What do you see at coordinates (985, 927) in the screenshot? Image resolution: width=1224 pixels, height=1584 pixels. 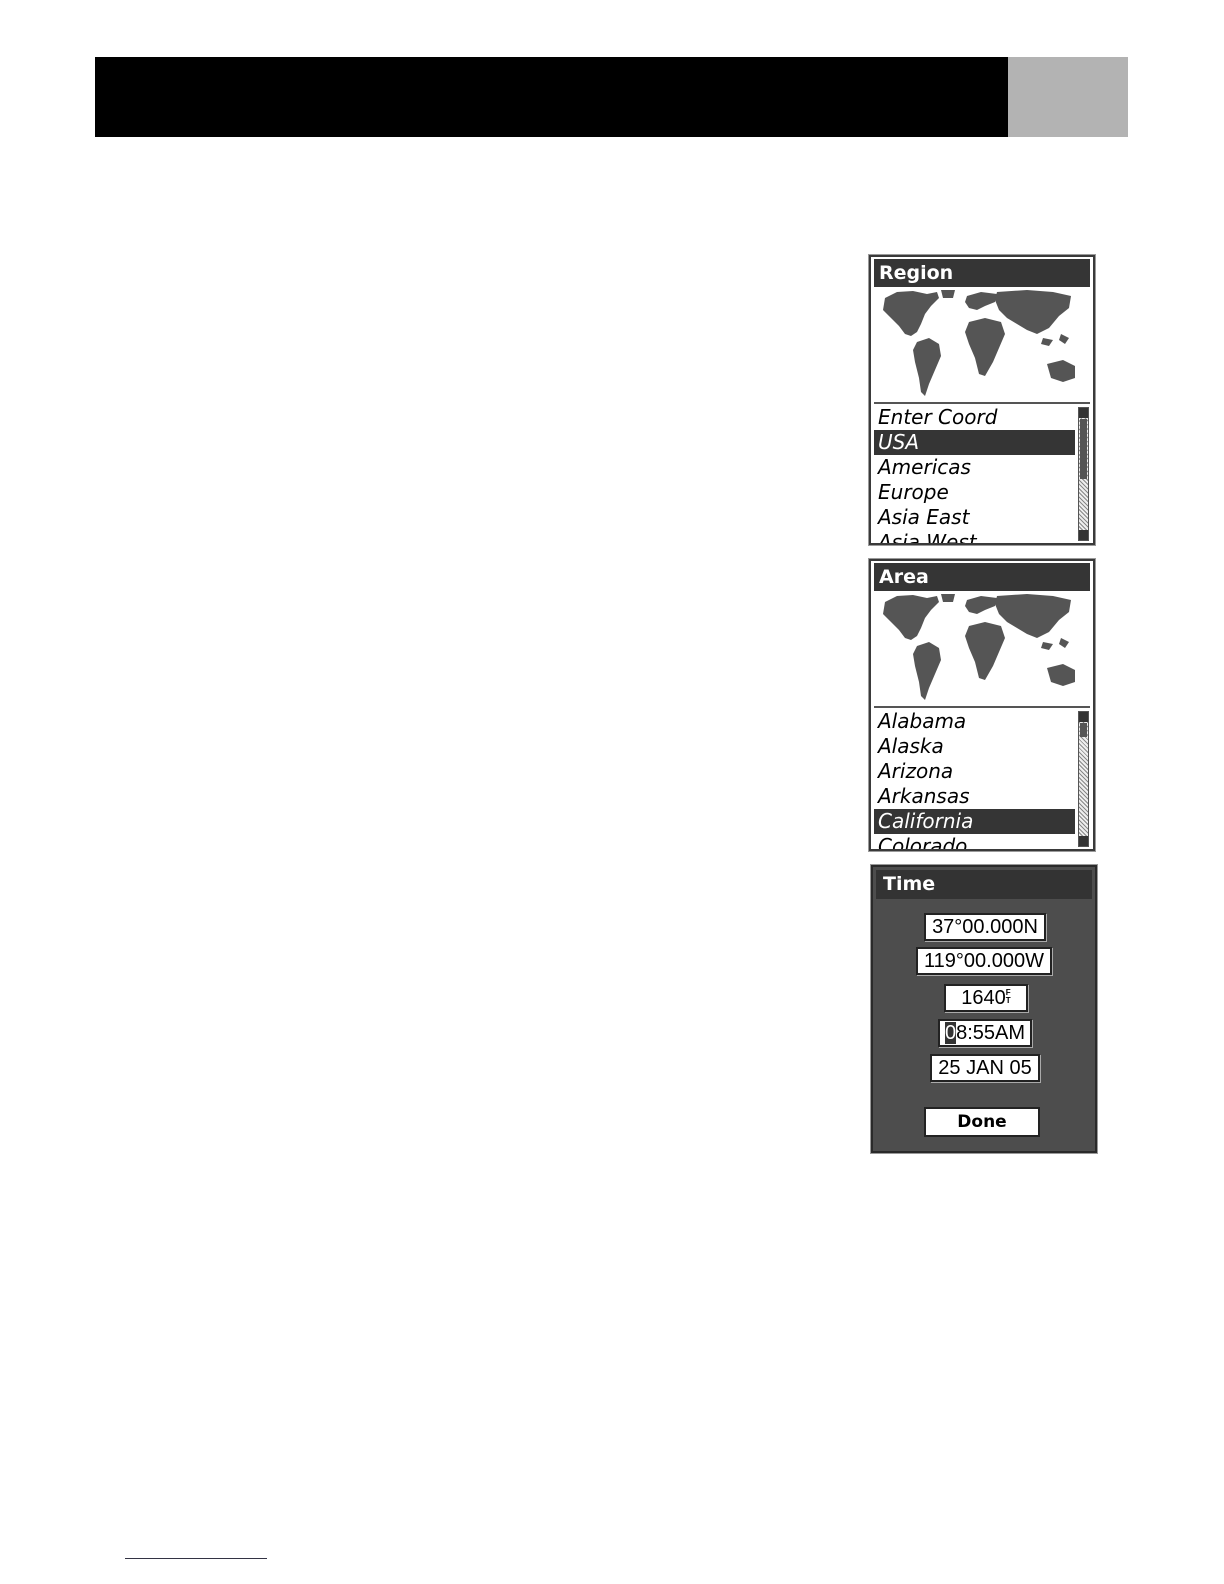 I see `latitude-field: 37°00.000N` at bounding box center [985, 927].